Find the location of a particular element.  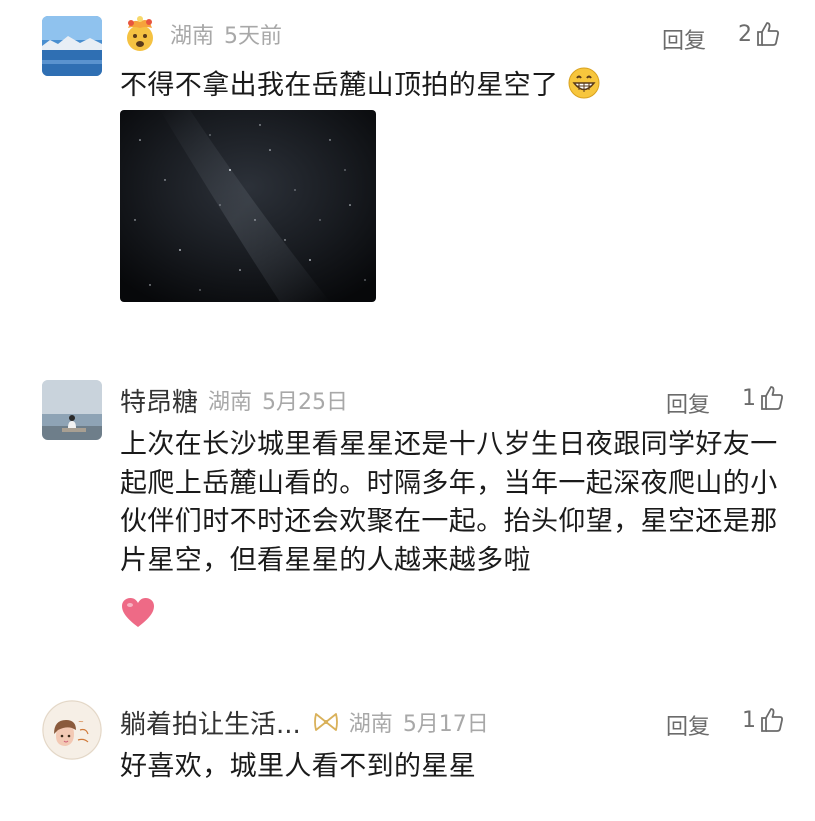

bow-badge-icon is located at coordinates (326, 722).